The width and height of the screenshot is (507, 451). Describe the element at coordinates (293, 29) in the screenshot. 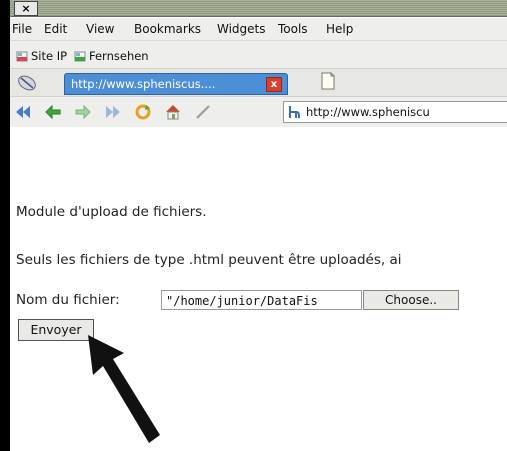

I see `menu-tools: Tools` at that location.